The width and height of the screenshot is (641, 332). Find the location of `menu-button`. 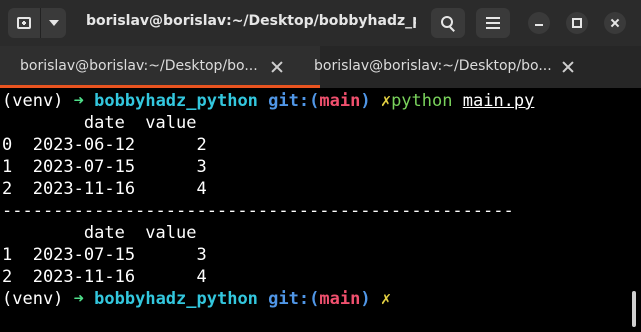

menu-button is located at coordinates (493, 23).